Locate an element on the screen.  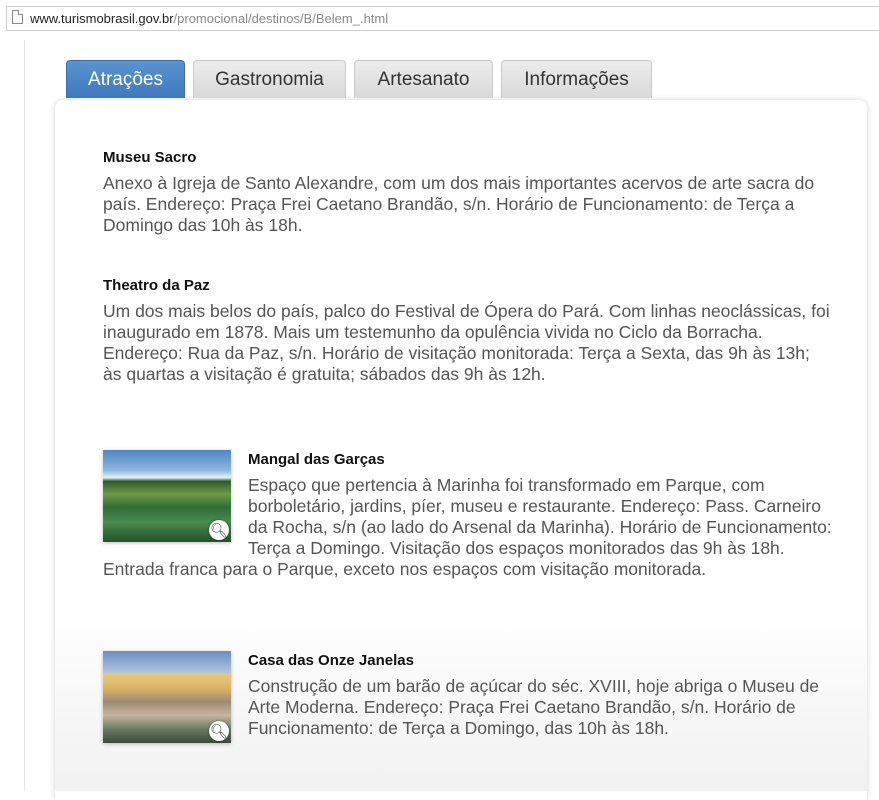
url-domain: www.turismobrasil.gov.br is located at coordinates (102, 18).